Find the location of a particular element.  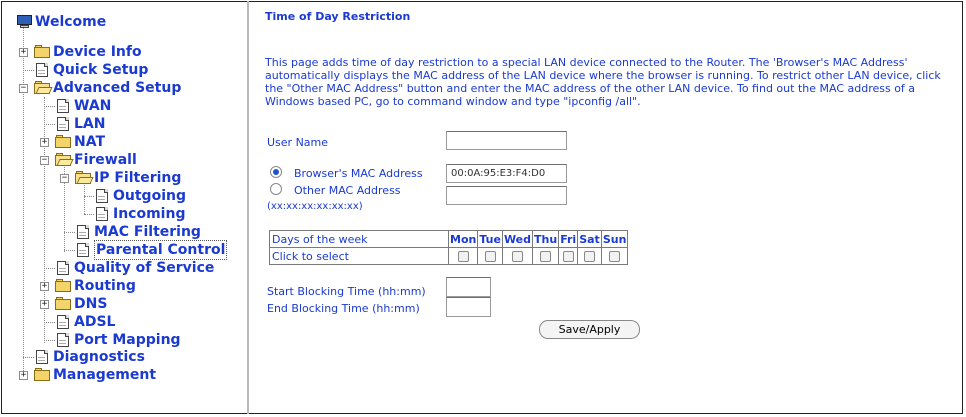

days-select-row: Click to select is located at coordinates (449, 256).